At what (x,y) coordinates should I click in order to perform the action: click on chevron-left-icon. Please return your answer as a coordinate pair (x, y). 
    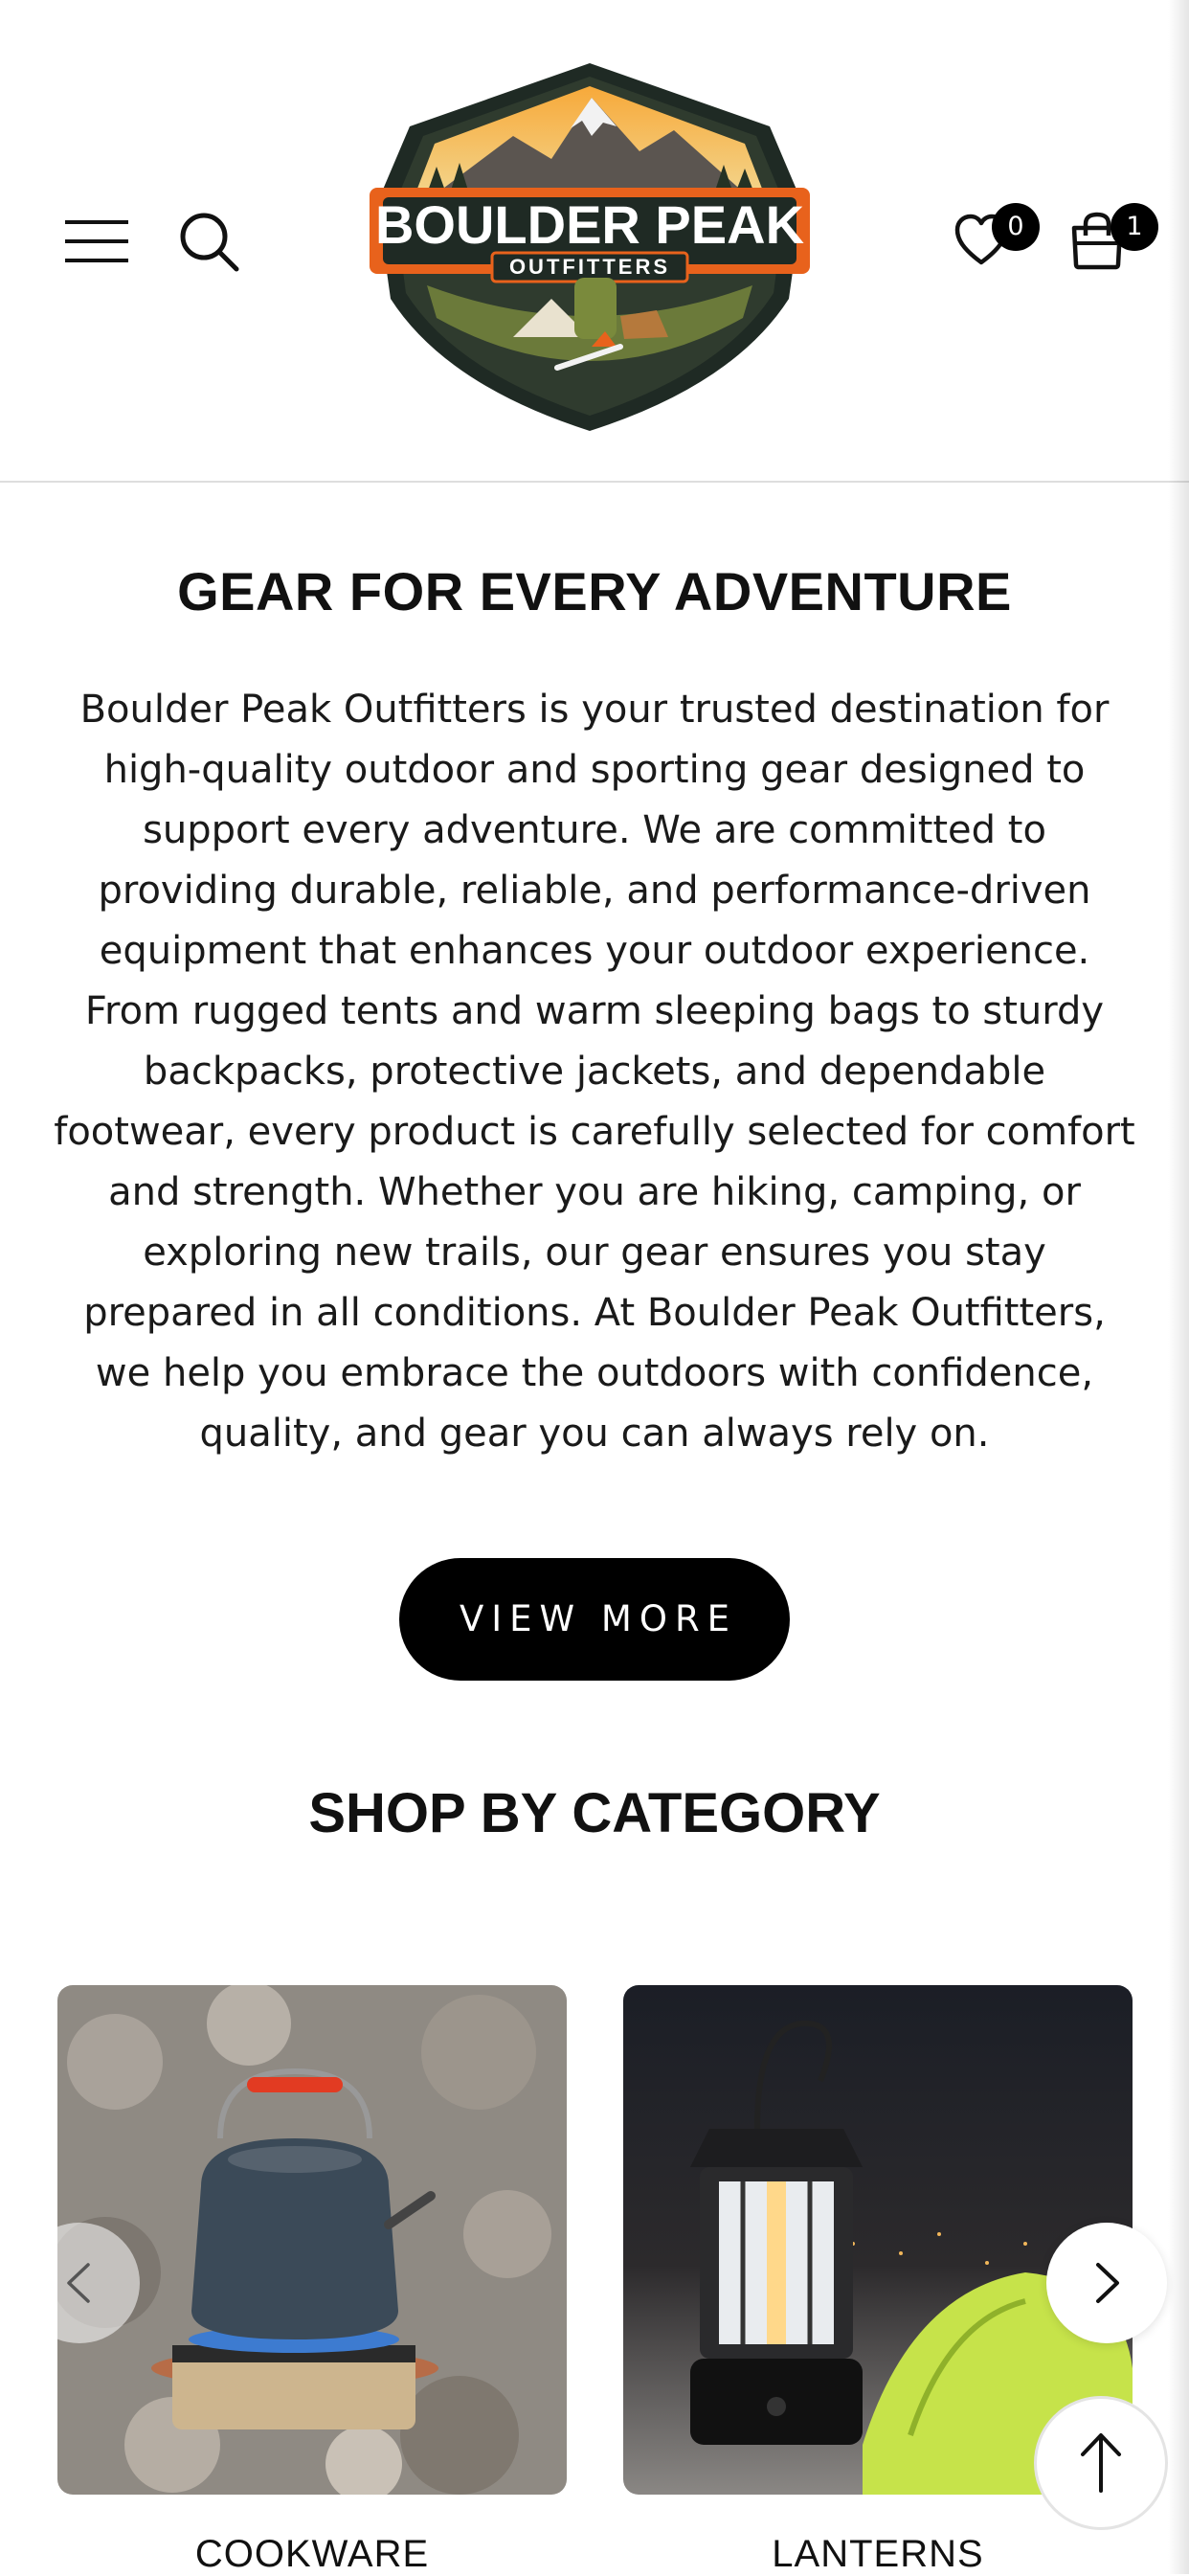
    Looking at the image, I should click on (78, 2283).